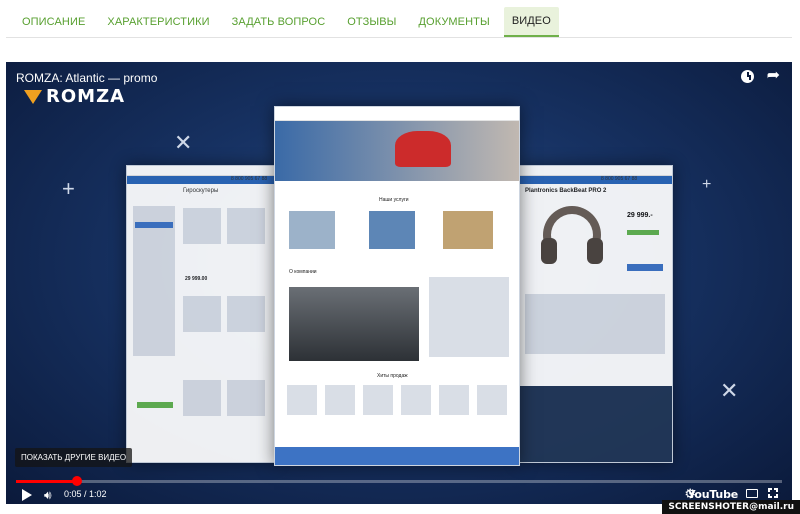  I want to click on tab-documents: ДОКУМЕНТЫ, so click(453, 22).